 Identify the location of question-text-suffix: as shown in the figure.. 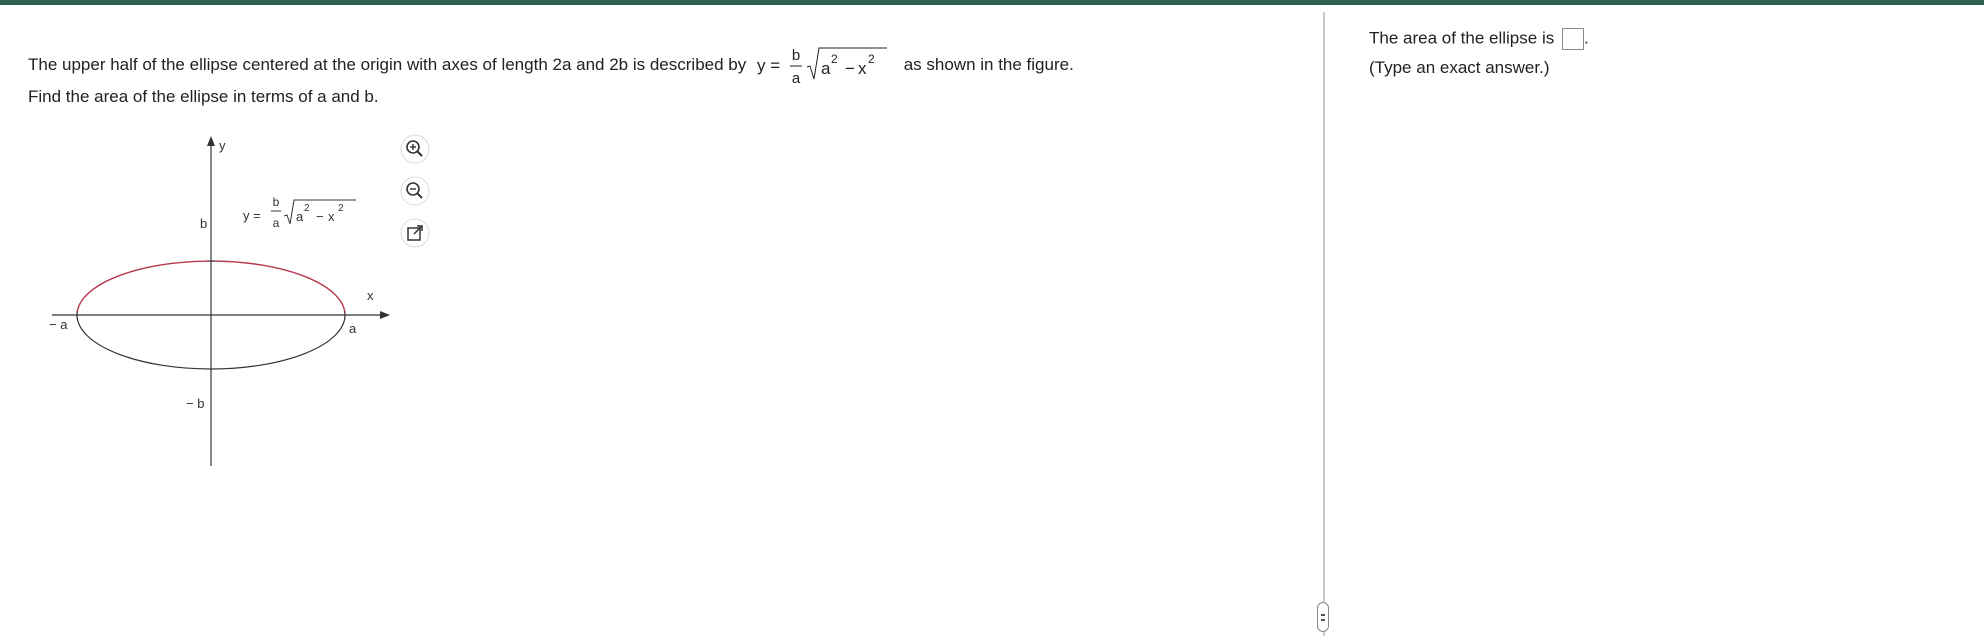
(988, 64).